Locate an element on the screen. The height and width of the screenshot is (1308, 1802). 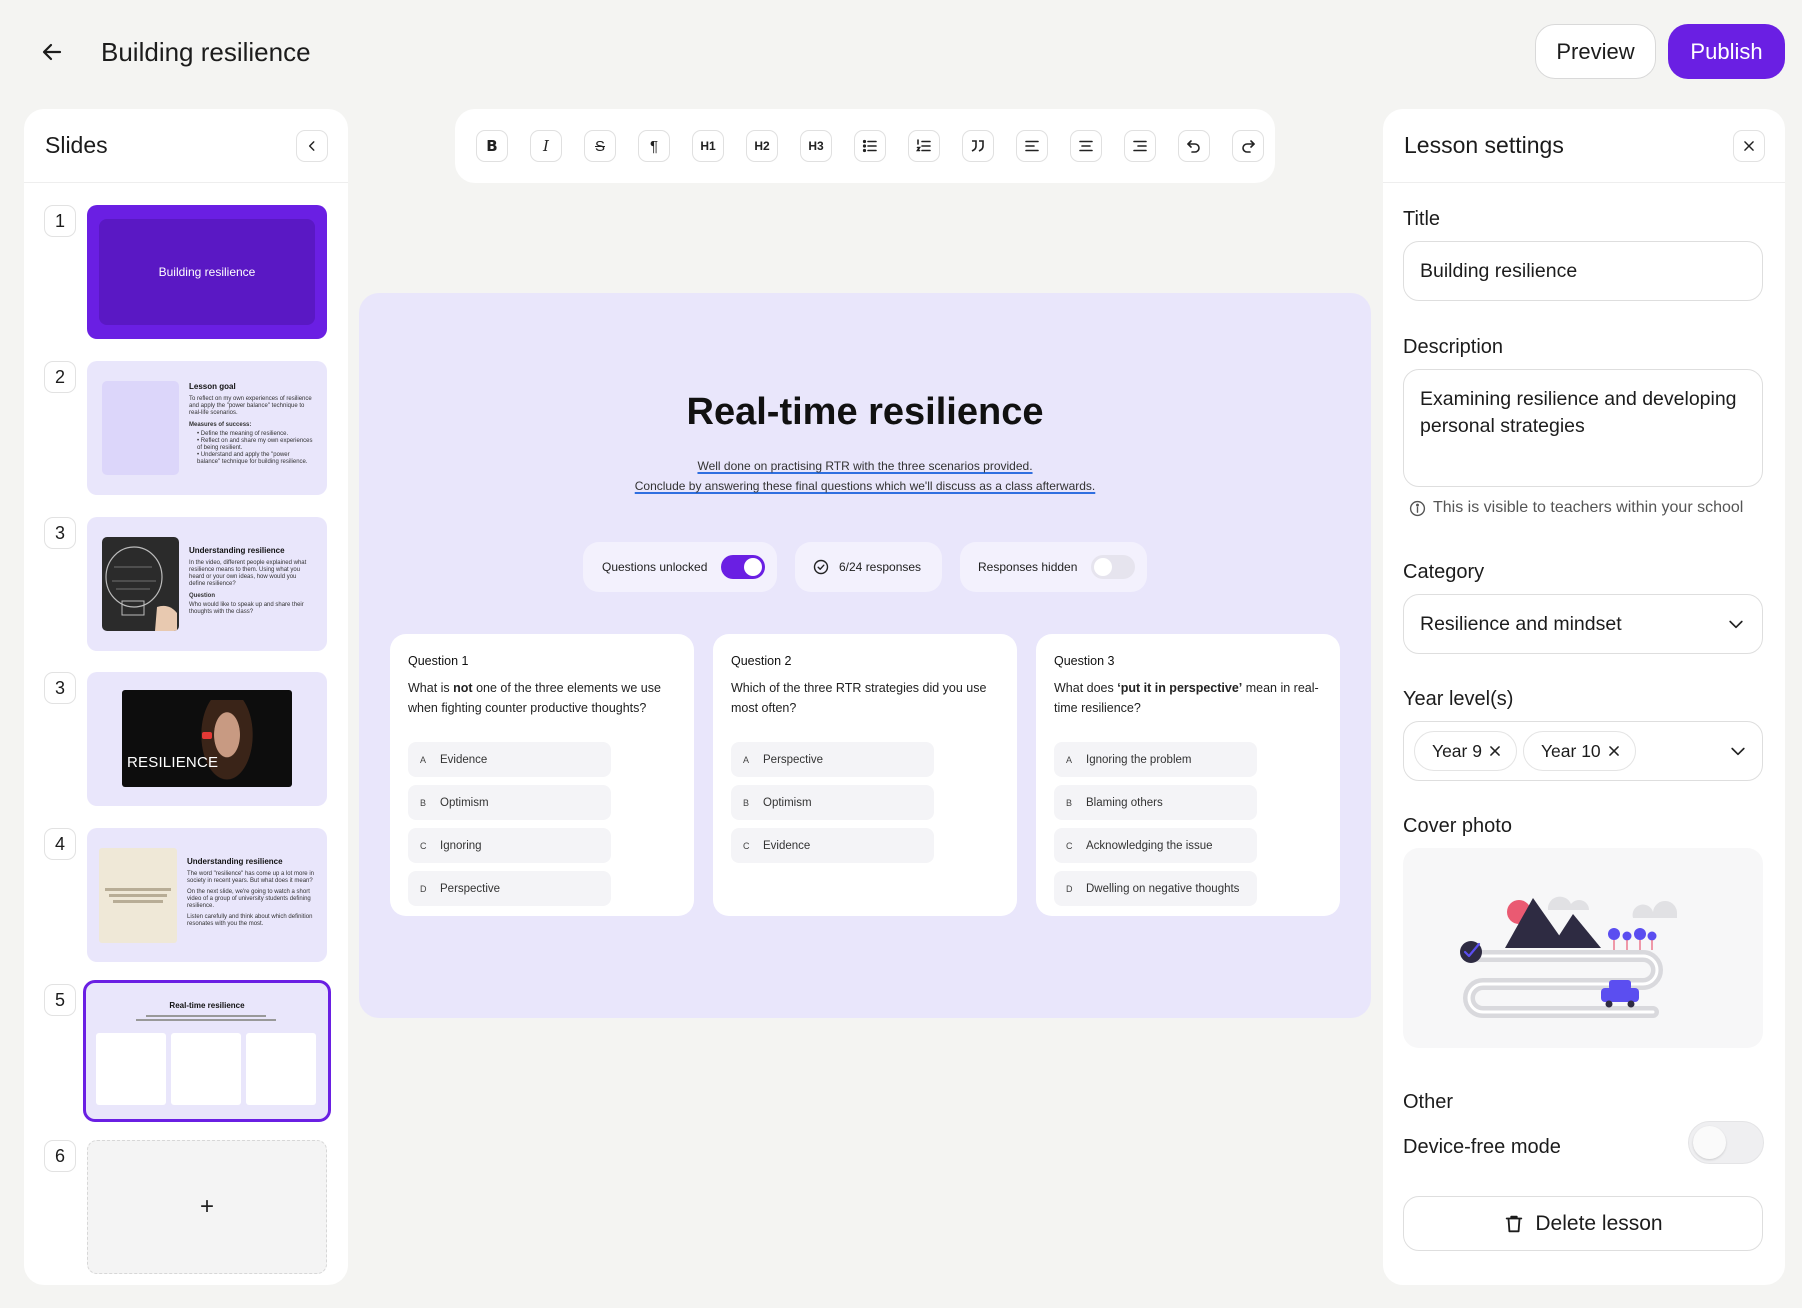
year-levels-select: Year 9 Year 10 is located at coordinates (1583, 751).